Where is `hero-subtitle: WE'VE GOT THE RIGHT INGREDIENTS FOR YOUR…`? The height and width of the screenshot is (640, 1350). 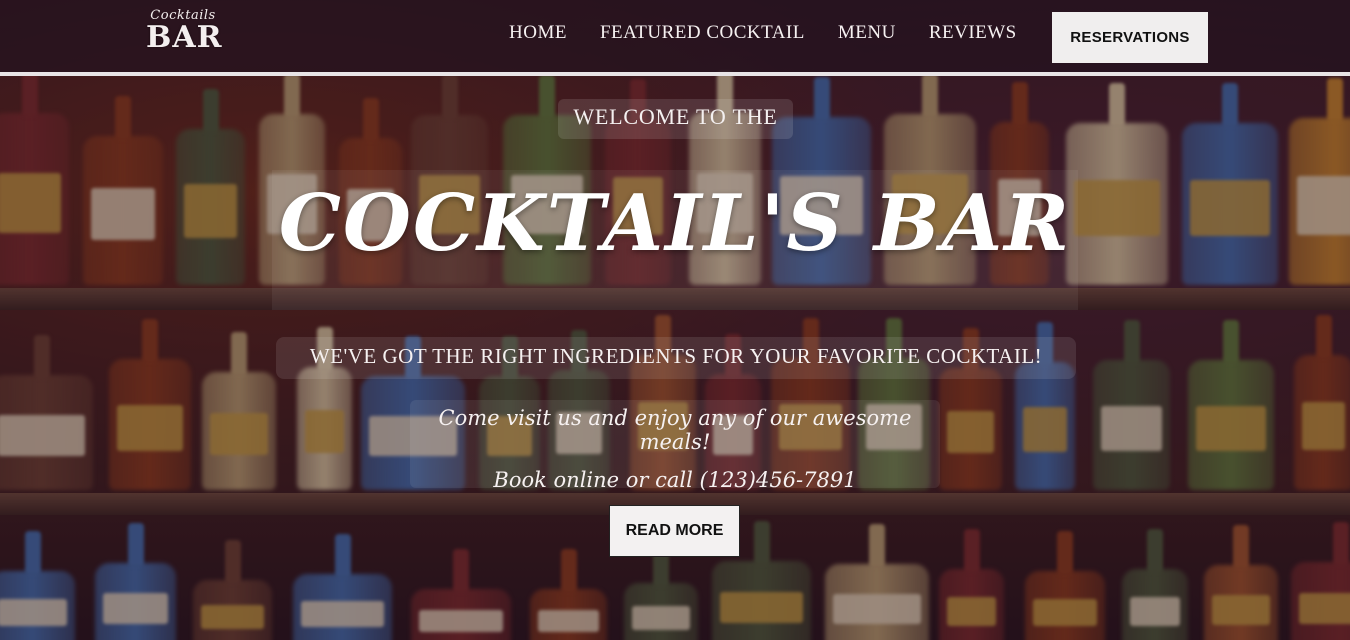 hero-subtitle: WE'VE GOT THE RIGHT INGREDIENTS FOR YOUR… is located at coordinates (676, 358).